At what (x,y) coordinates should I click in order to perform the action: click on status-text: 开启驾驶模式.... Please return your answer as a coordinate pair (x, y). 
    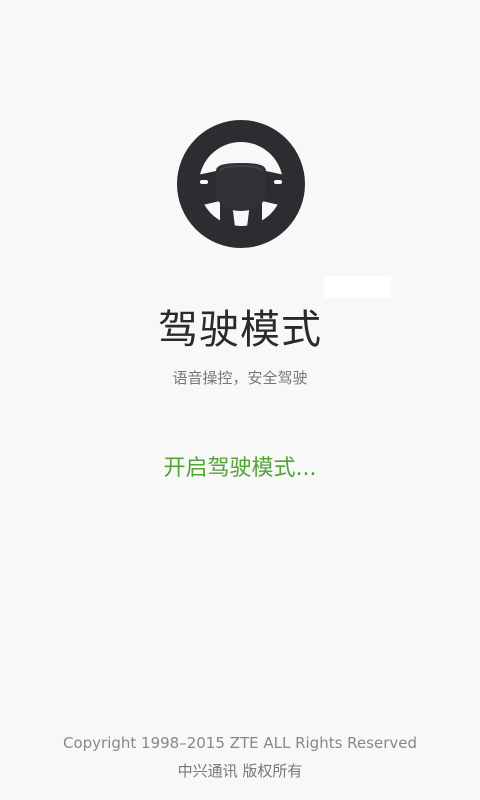
    Looking at the image, I should click on (240, 468).